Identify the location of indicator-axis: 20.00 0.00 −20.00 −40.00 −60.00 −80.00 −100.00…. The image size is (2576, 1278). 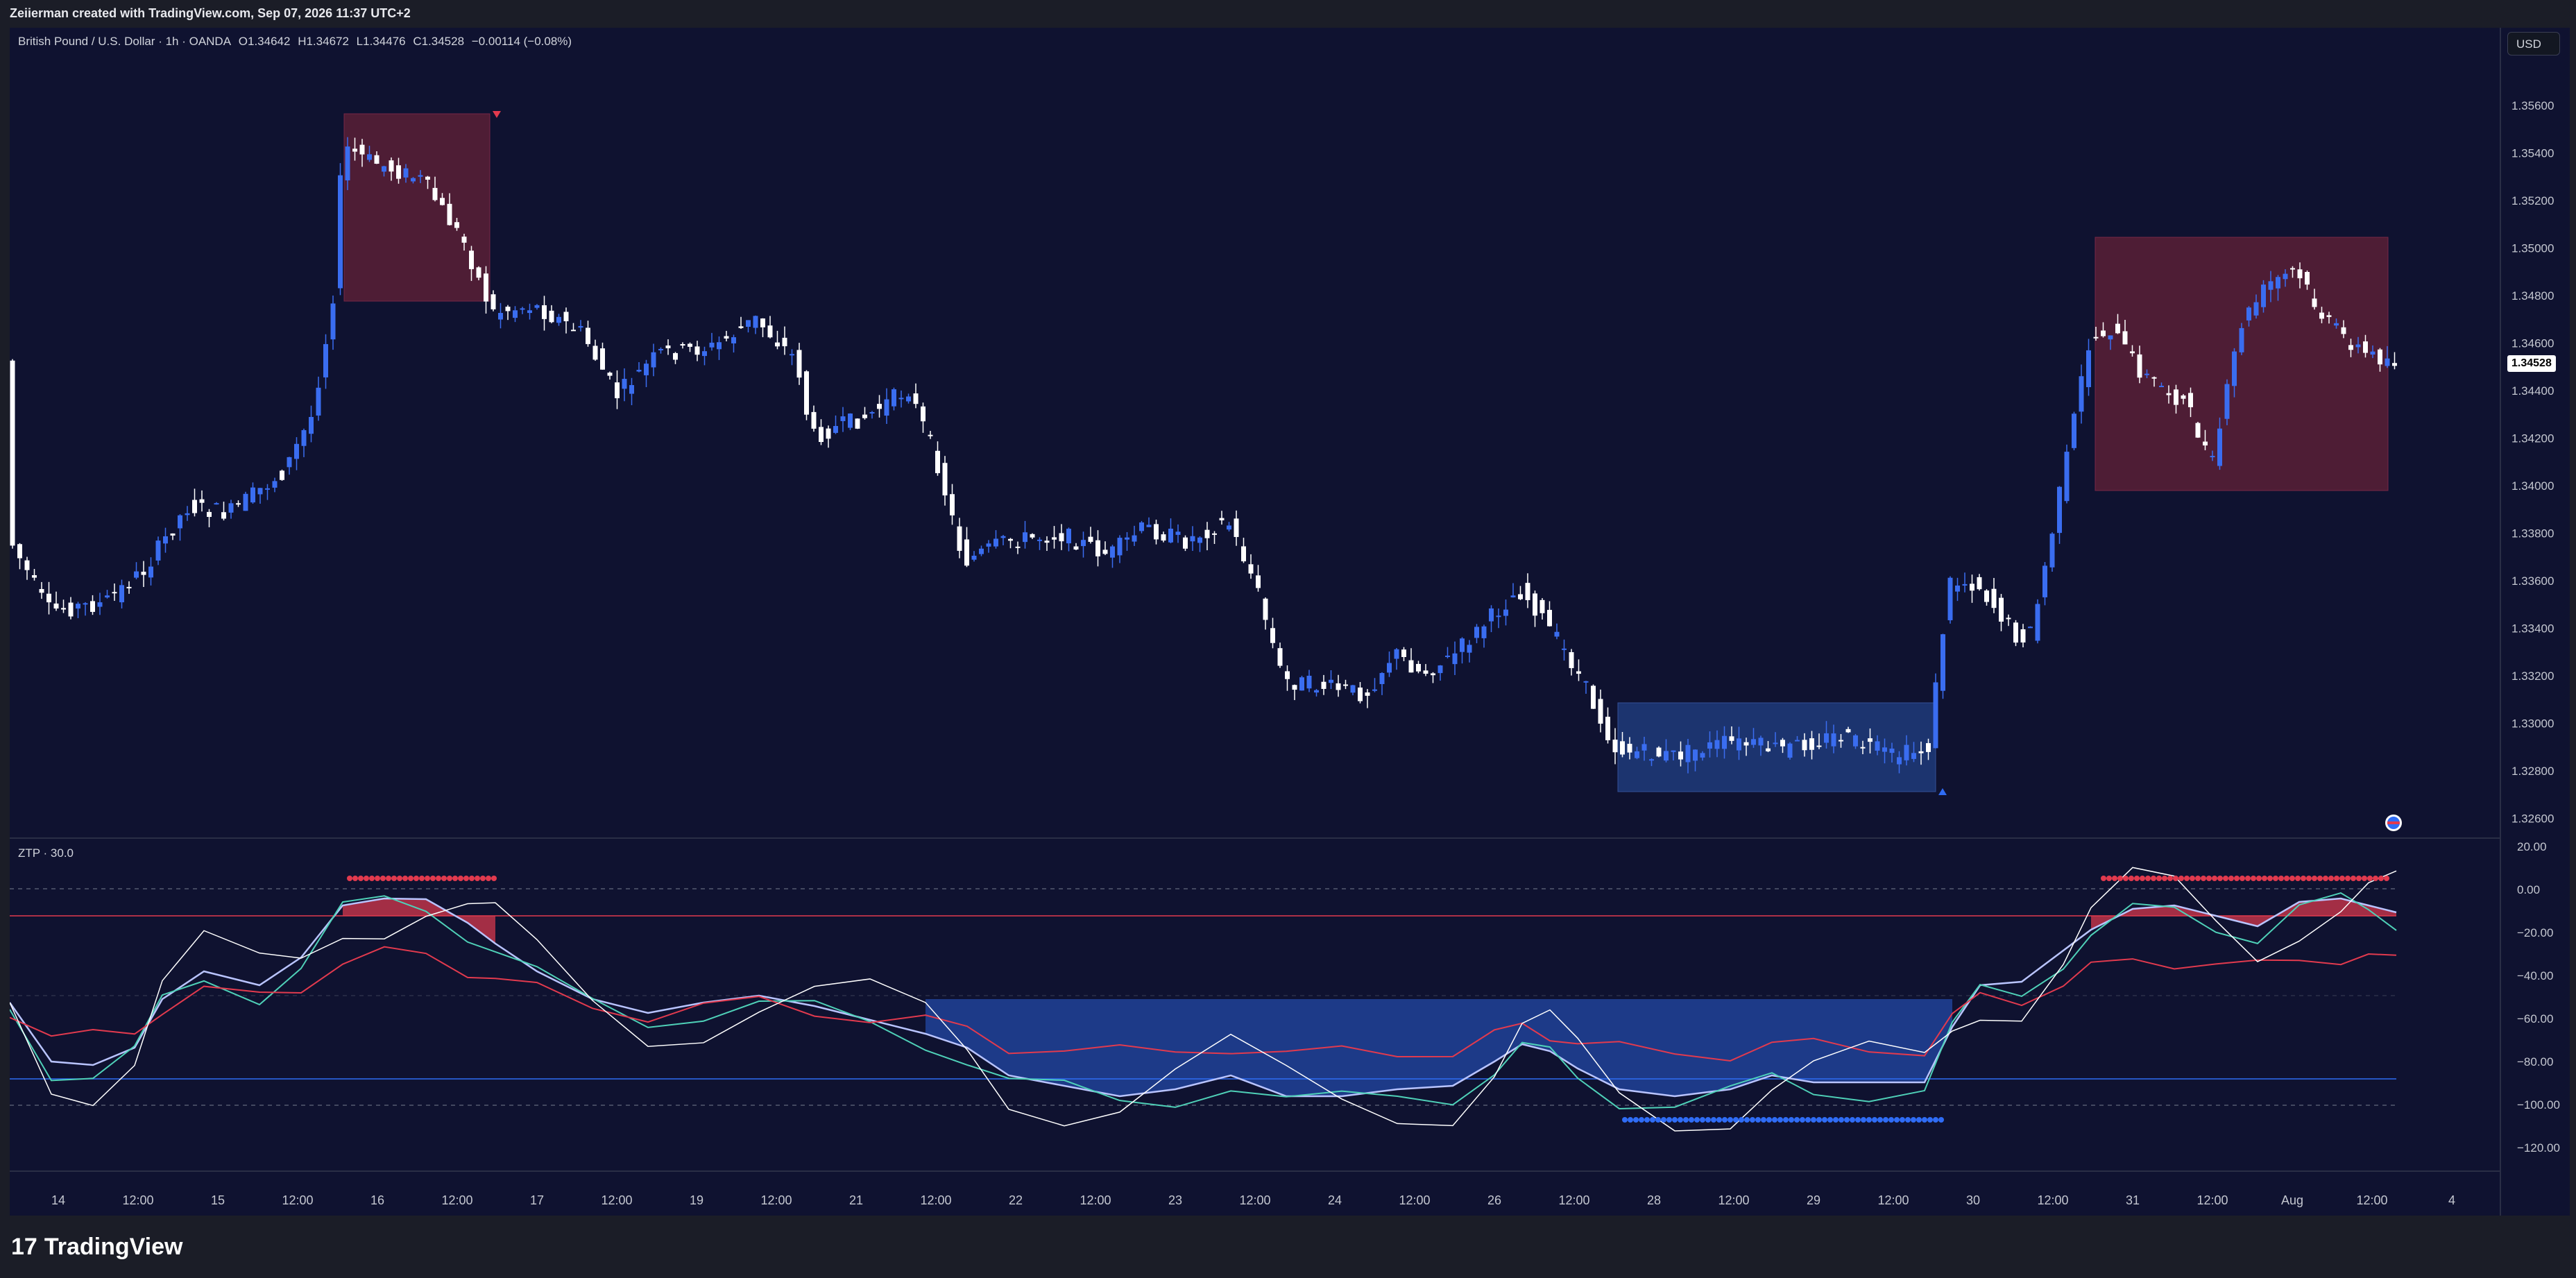
(2538, 997).